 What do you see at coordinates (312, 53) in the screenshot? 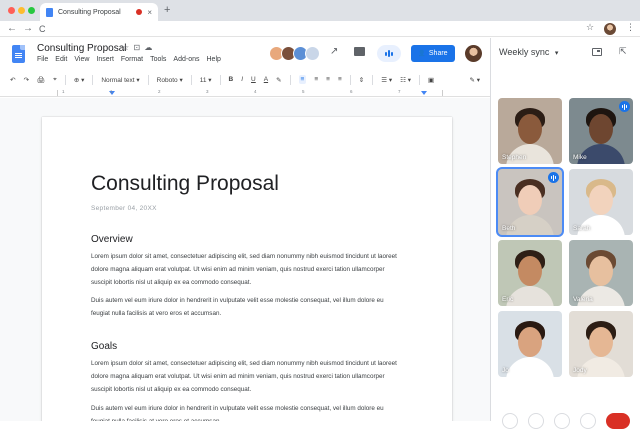
I see `more-collaborators-avatar` at bounding box center [312, 53].